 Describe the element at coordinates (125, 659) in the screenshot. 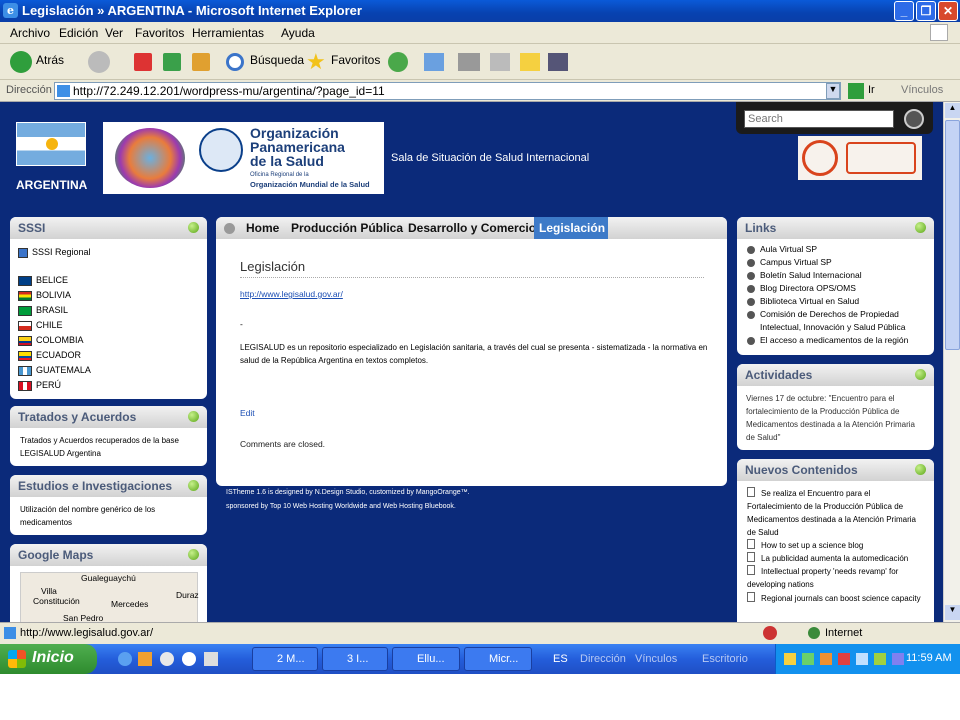

I see `quicklaunch-ie-icon` at that location.